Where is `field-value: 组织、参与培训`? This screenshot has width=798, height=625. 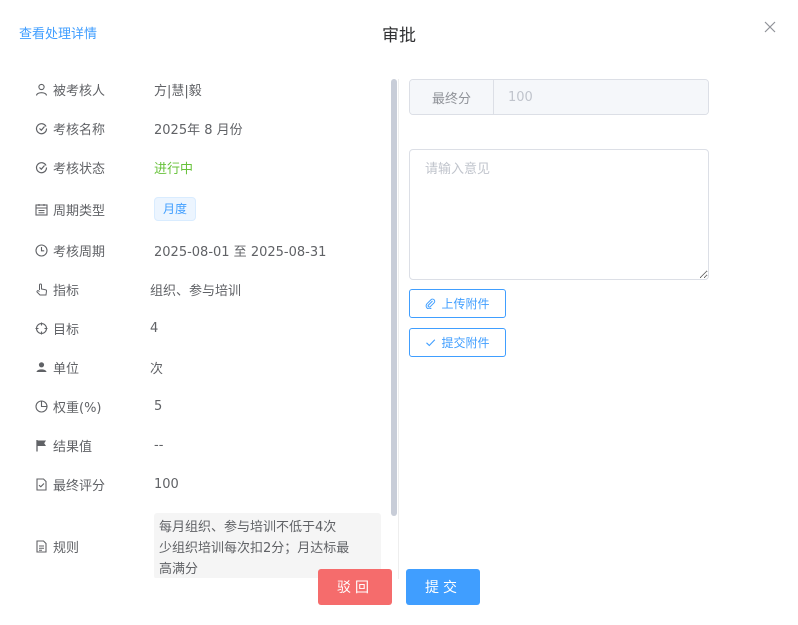 field-value: 组织、参与培训 is located at coordinates (196, 291).